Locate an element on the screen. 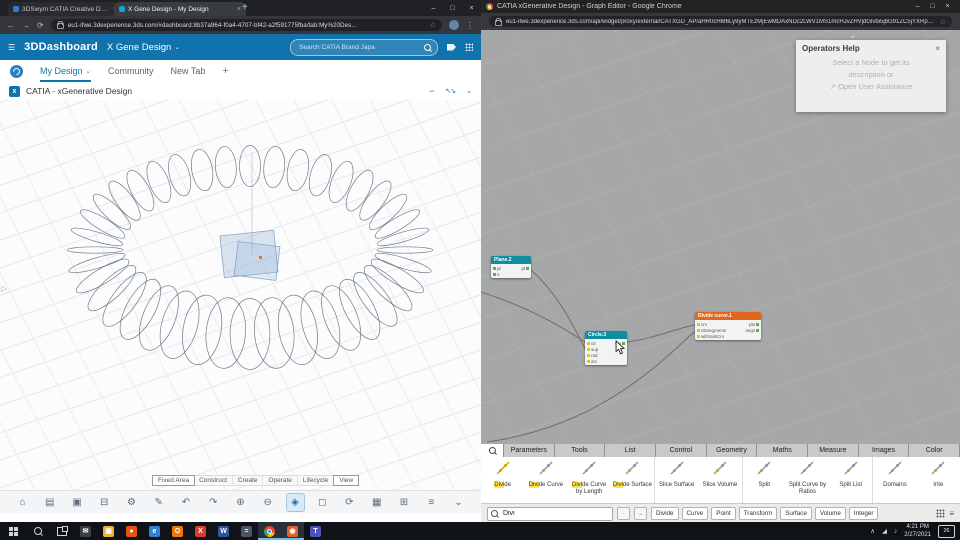 This screenshot has height=540, width=960. volume-icon: ♪ is located at coordinates (895, 531).